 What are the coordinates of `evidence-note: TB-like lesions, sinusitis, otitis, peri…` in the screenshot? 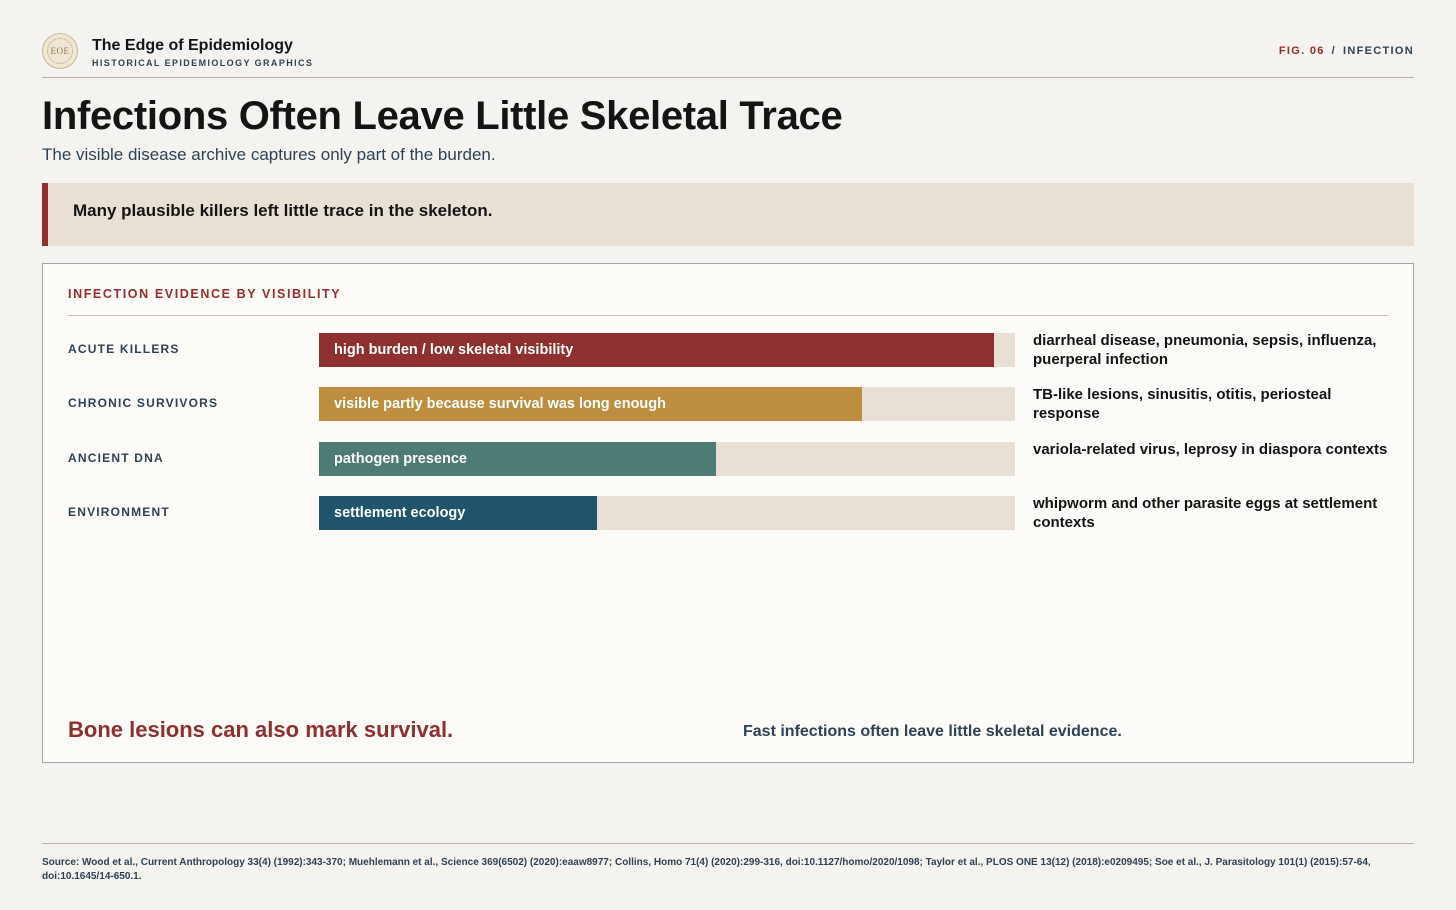 It's located at (1182, 404).